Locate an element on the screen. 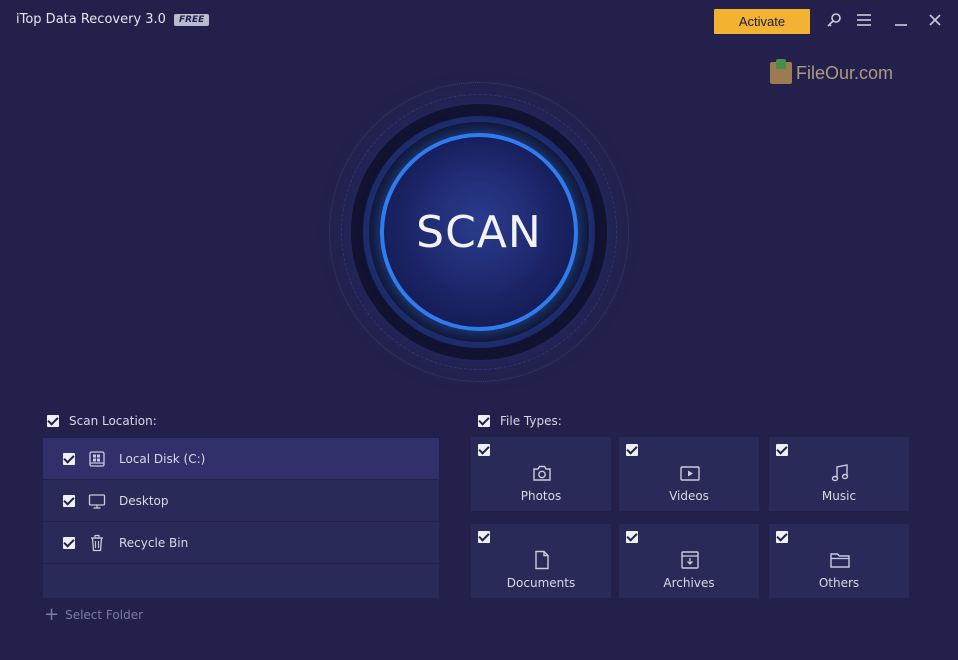 The image size is (958, 660). scan-location-checkbox is located at coordinates (53, 421).